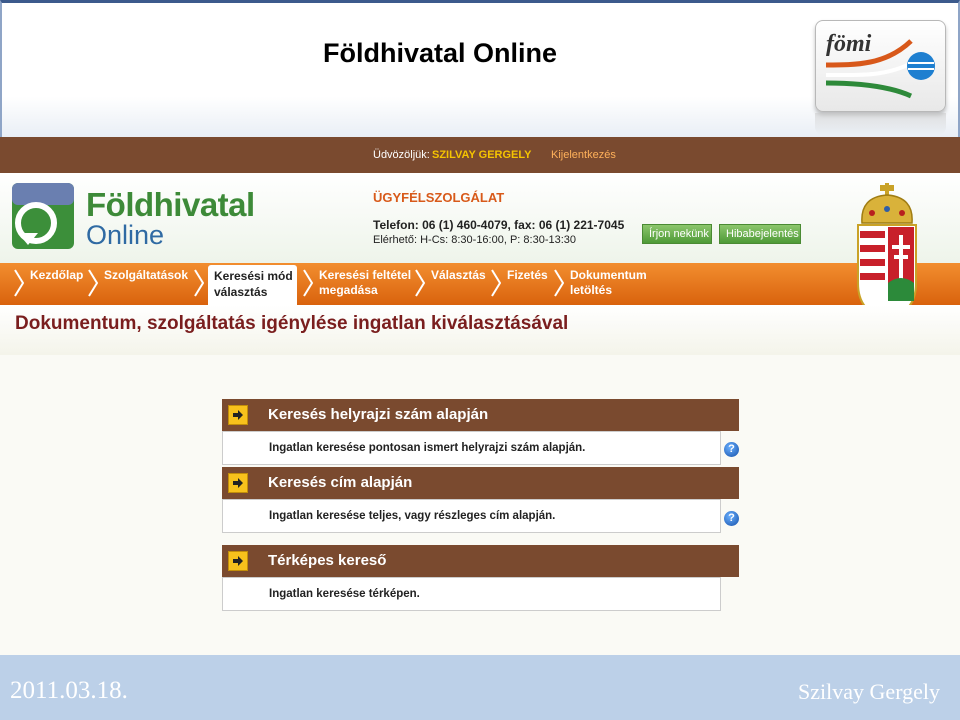 Image resolution: width=960 pixels, height=720 pixels. I want to click on user-name: SZILVAY GERGELY, so click(482, 155).